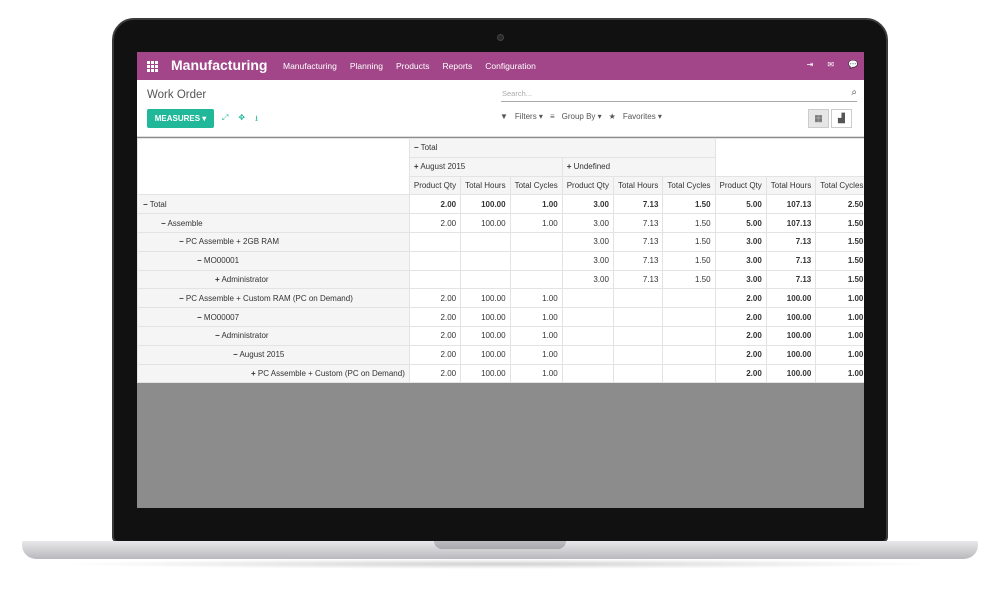 This screenshot has width=1000, height=600. Describe the element at coordinates (562, 148) in the screenshot. I see `col-header-total: − Total` at that location.